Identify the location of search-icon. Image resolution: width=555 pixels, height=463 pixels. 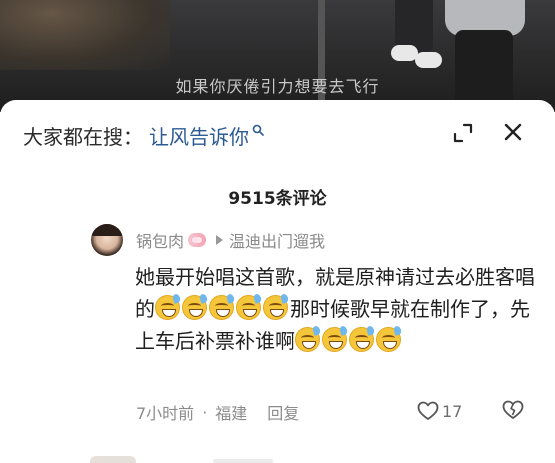
(258, 130).